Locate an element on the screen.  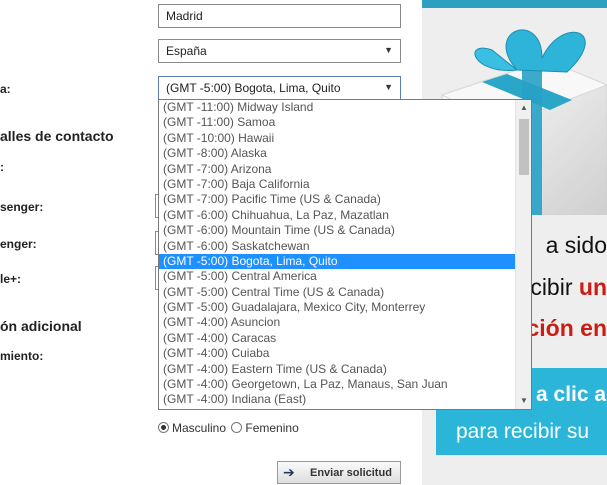
contact-label: : is located at coordinates (2, 167).